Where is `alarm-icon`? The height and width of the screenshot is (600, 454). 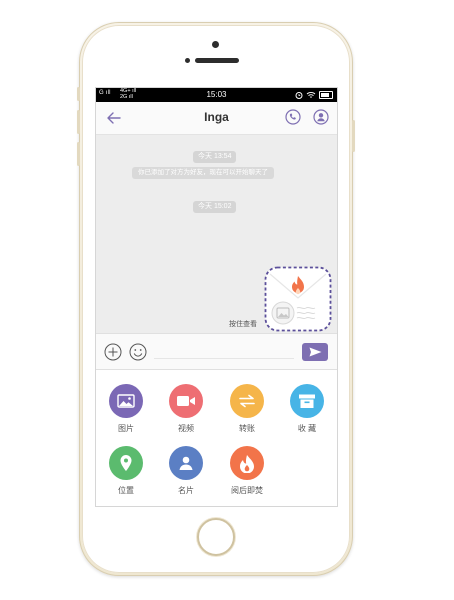 alarm-icon is located at coordinates (299, 95).